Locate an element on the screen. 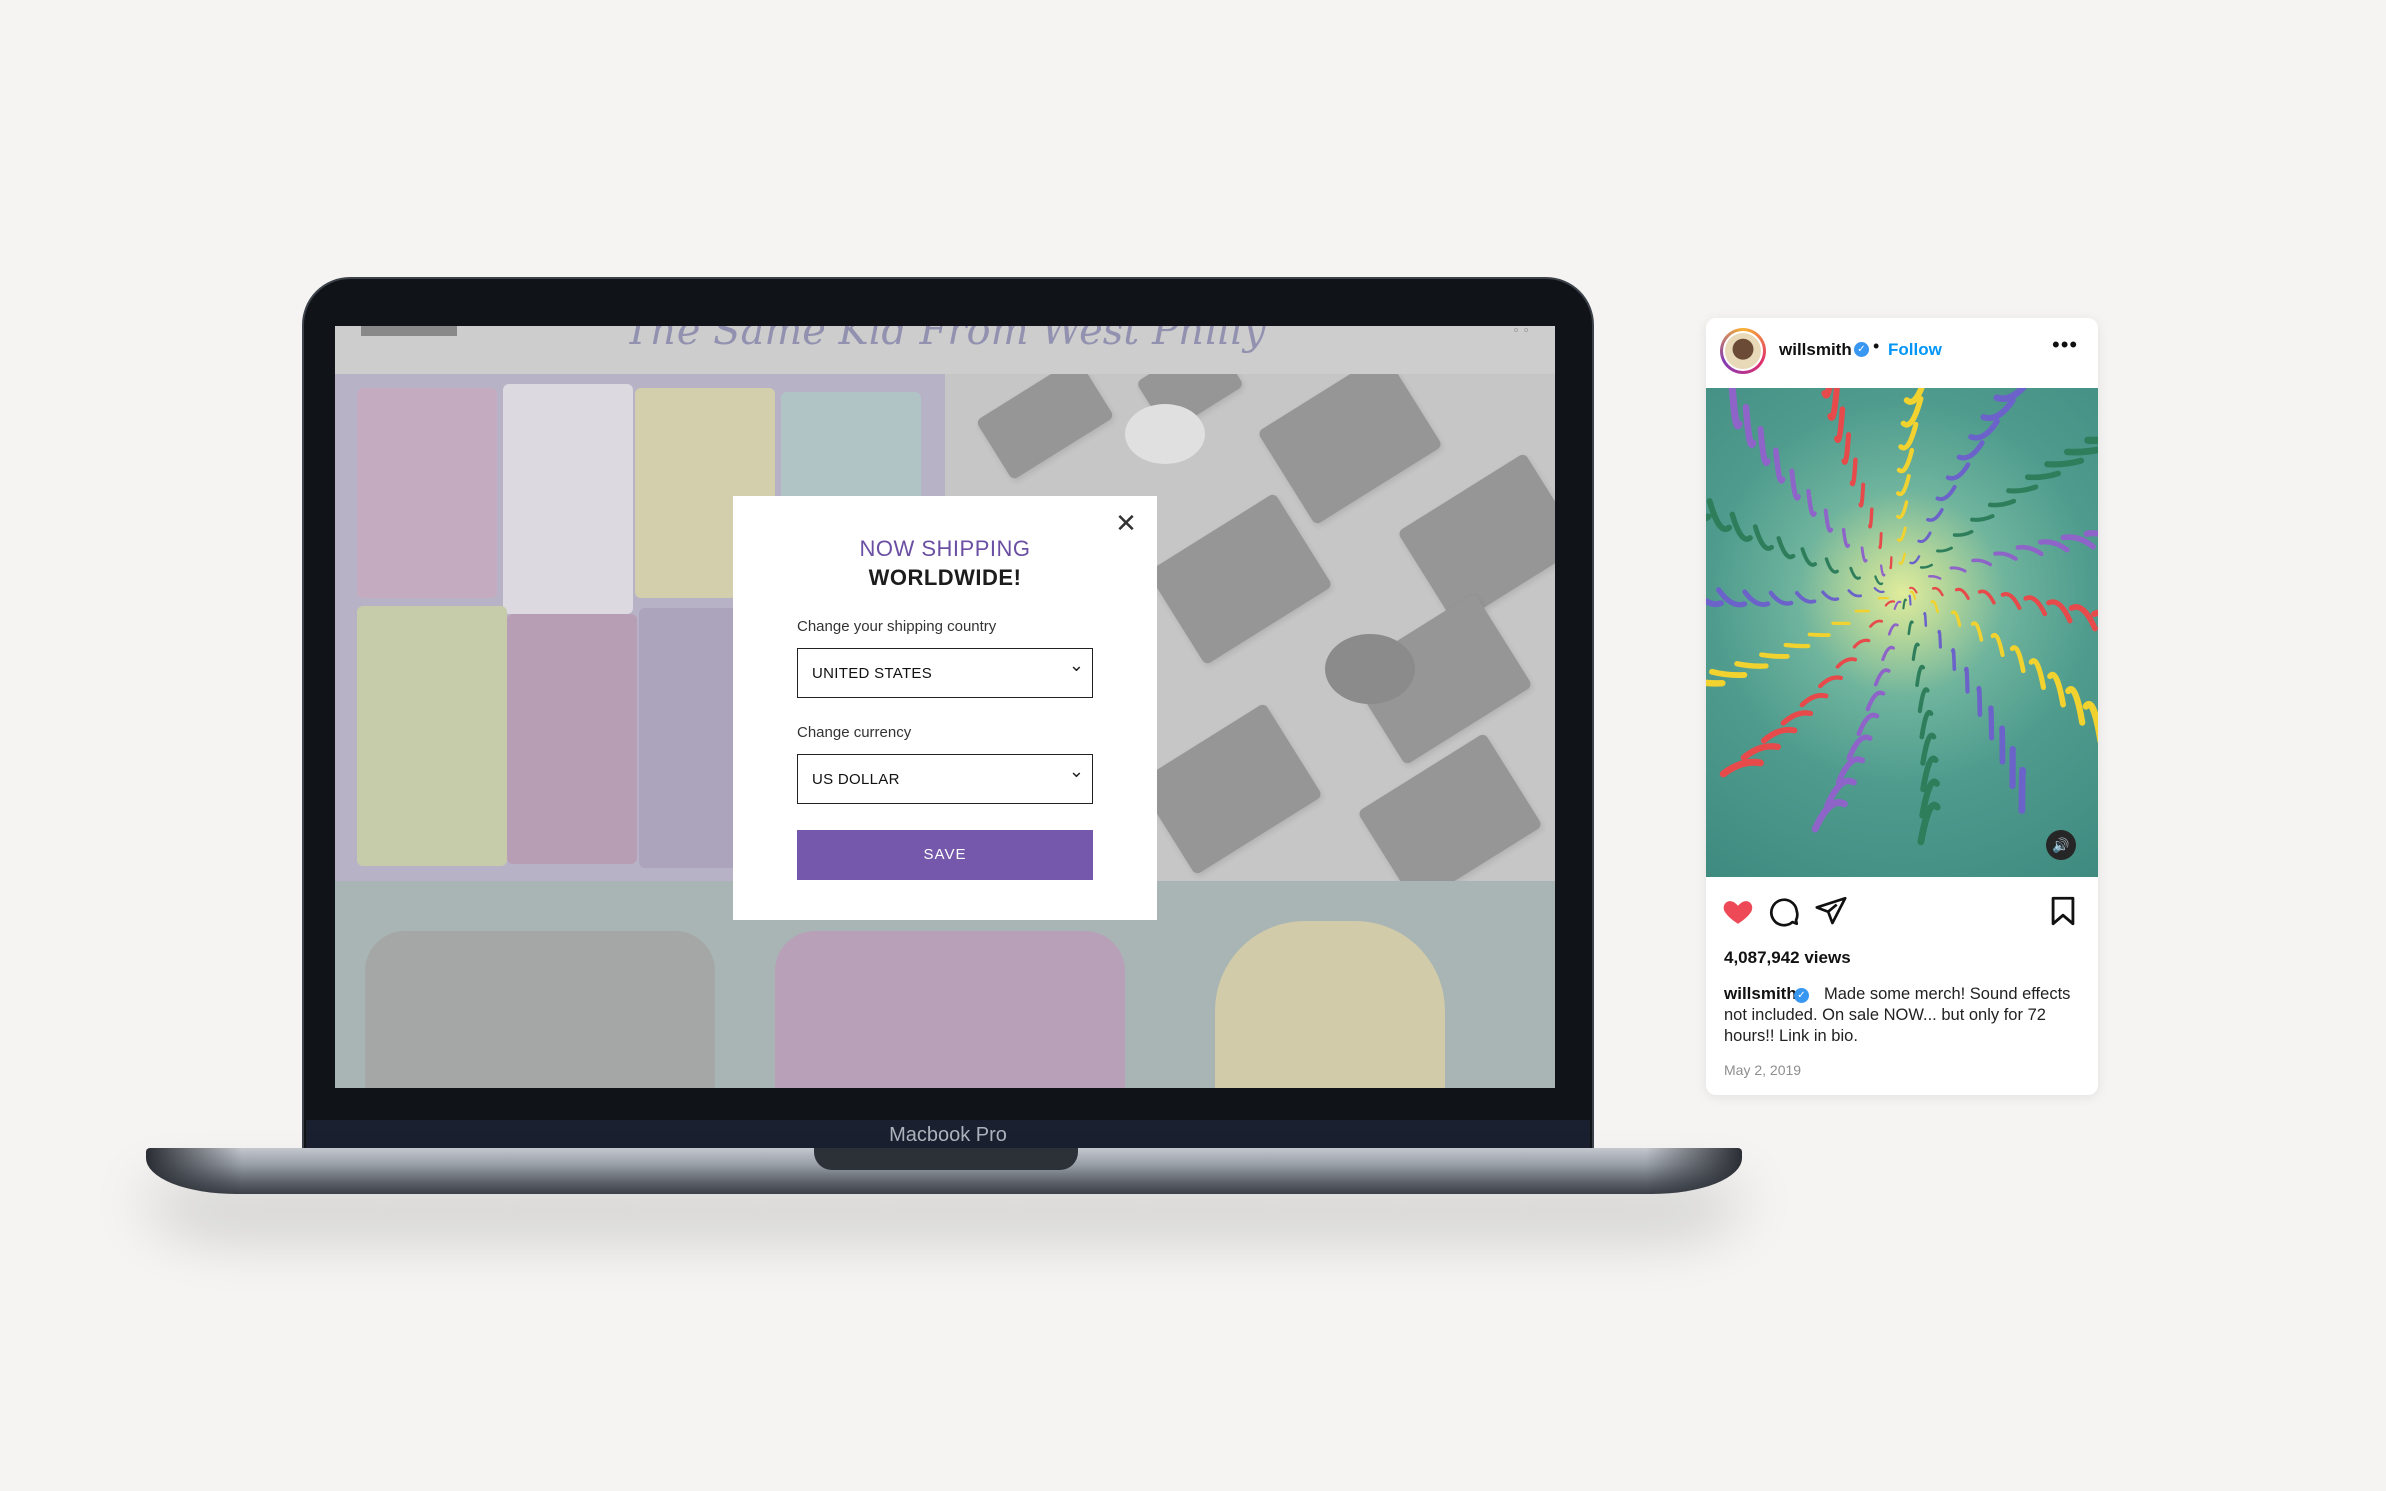 The height and width of the screenshot is (1491, 2386). views-count: 4,087,942 views is located at coordinates (1787, 957).